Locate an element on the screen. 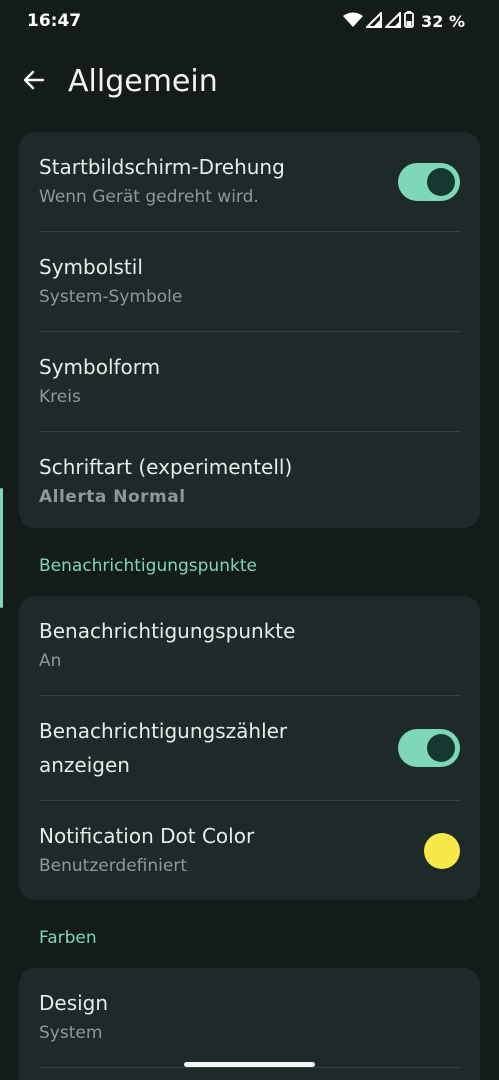  setting-row-notification-counter: Benachrichtigungszähler anzeigen is located at coordinates (249, 748).